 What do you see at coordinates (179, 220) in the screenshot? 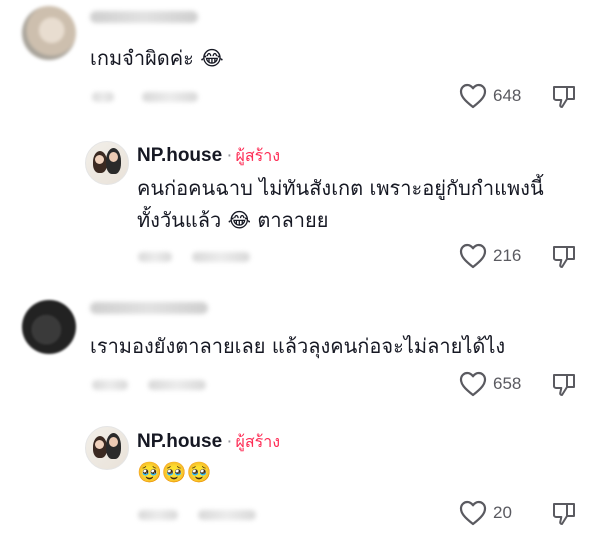
I see `comment-body-part: ทั้งวันแล้ว` at bounding box center [179, 220].